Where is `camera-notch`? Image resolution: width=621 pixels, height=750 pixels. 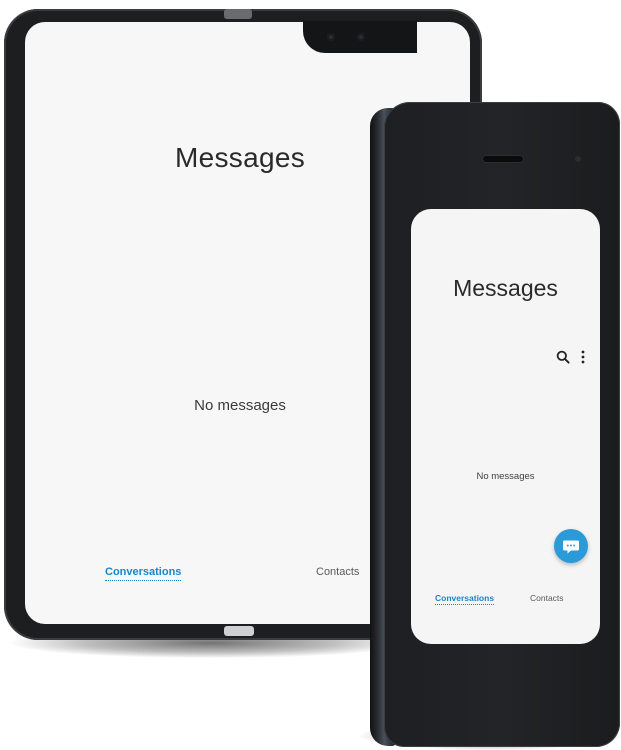 camera-notch is located at coordinates (360, 37).